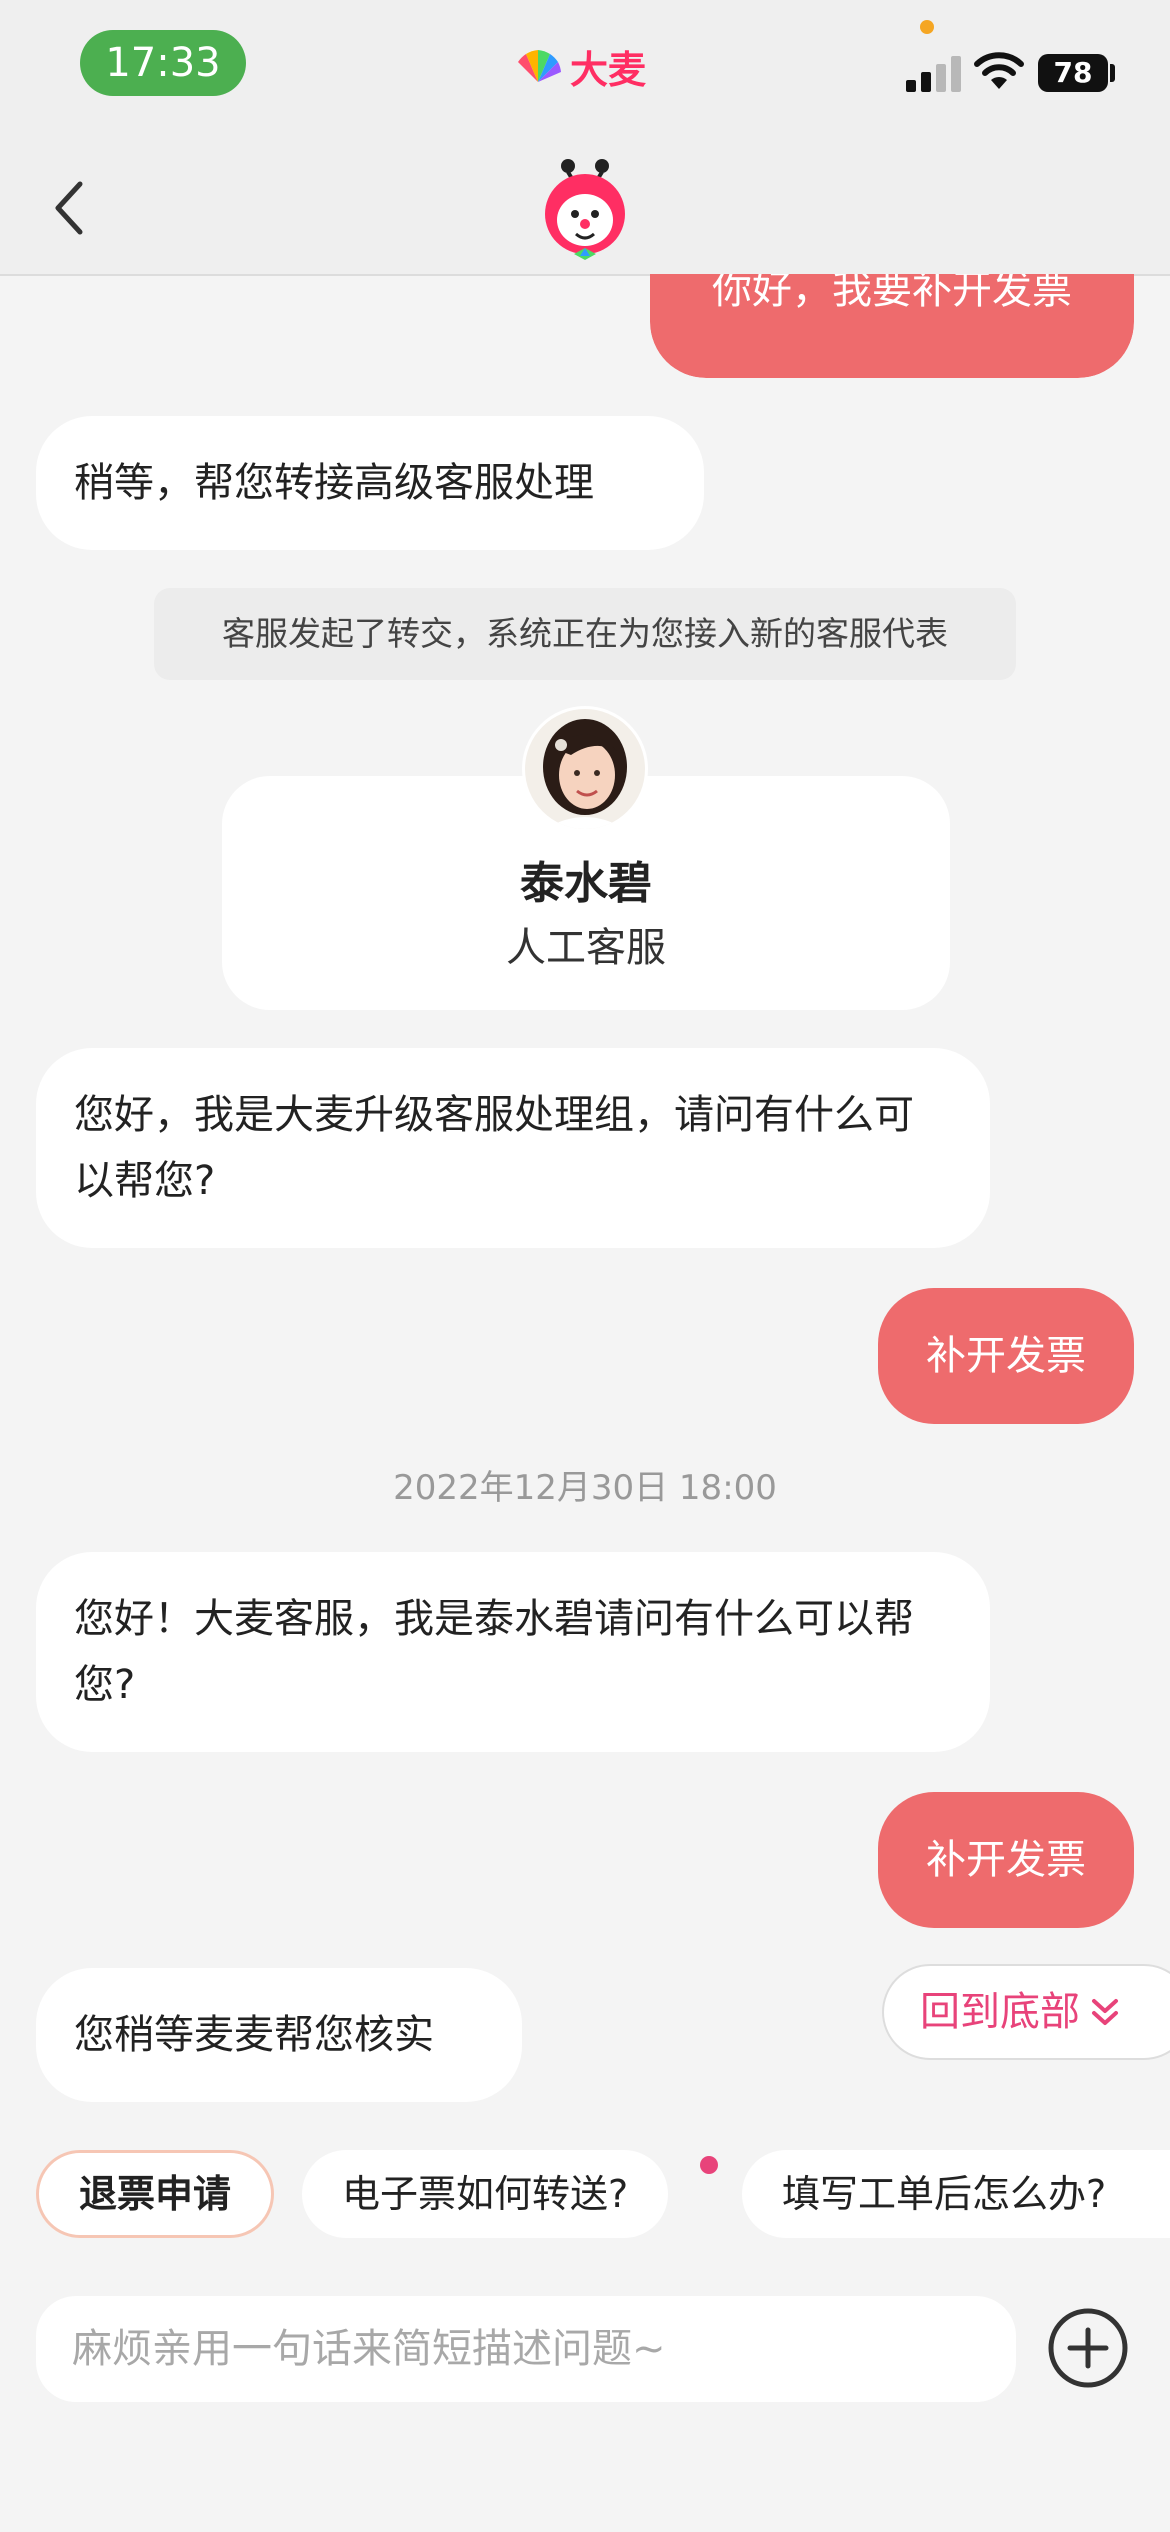  I want to click on app-brand: 大麦, so click(580, 66).